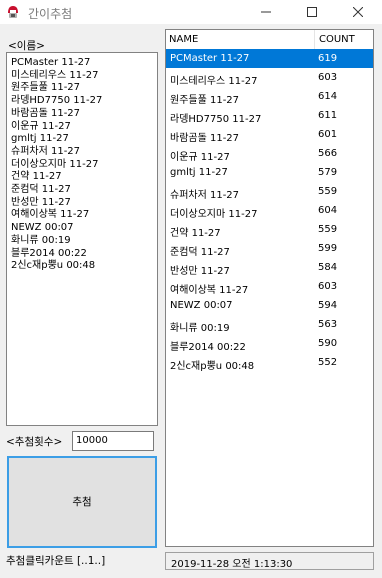  I want to click on draw-count-label: <추첨횟수>, so click(34, 442).